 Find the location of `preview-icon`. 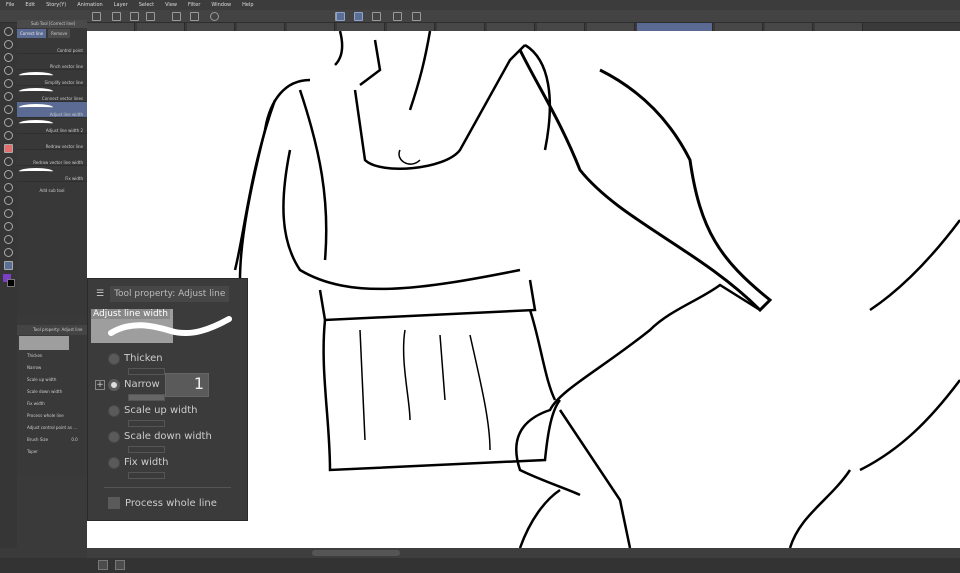

preview-icon is located at coordinates (397, 16).